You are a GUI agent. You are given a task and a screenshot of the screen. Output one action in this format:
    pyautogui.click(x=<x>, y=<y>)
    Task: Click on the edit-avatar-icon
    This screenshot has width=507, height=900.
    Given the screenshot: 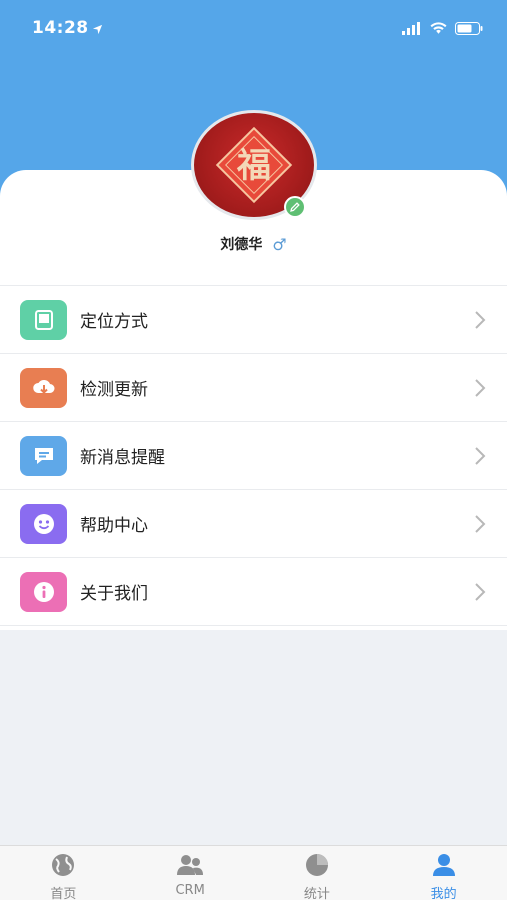 What is the action you would take?
    pyautogui.click(x=295, y=207)
    